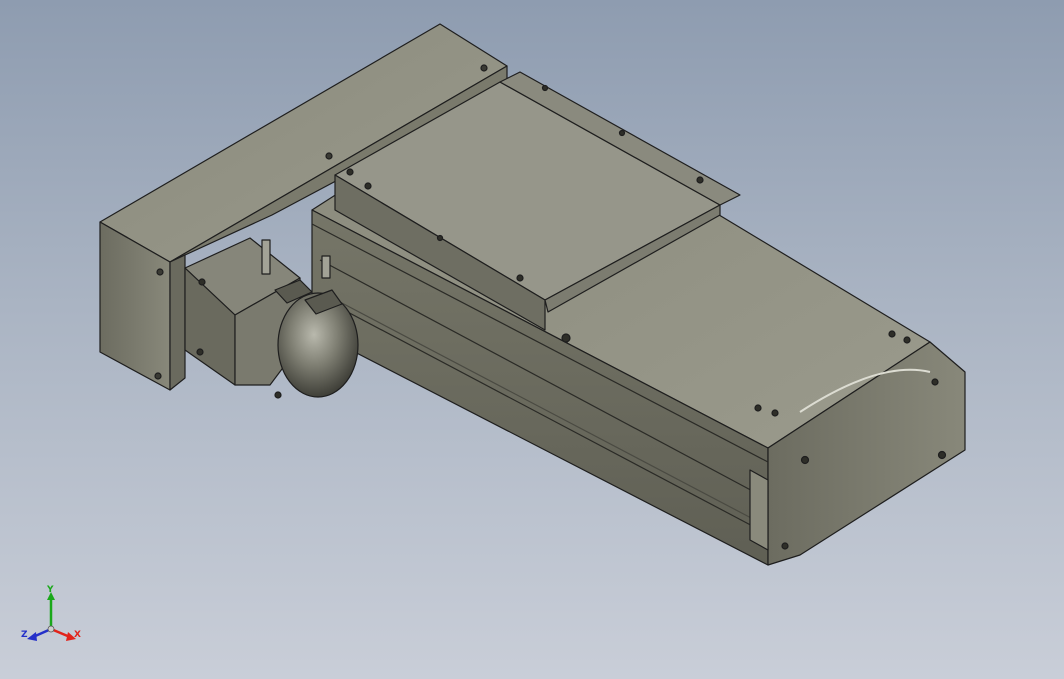  I want to click on z-axis-label: Z, so click(24, 635).